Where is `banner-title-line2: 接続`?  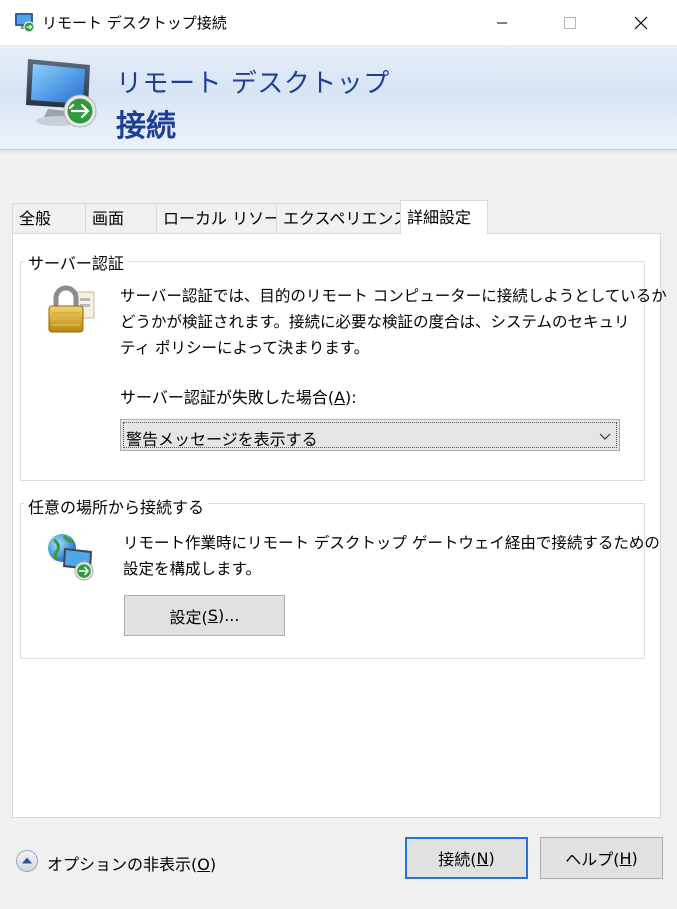 banner-title-line2: 接続 is located at coordinates (146, 126).